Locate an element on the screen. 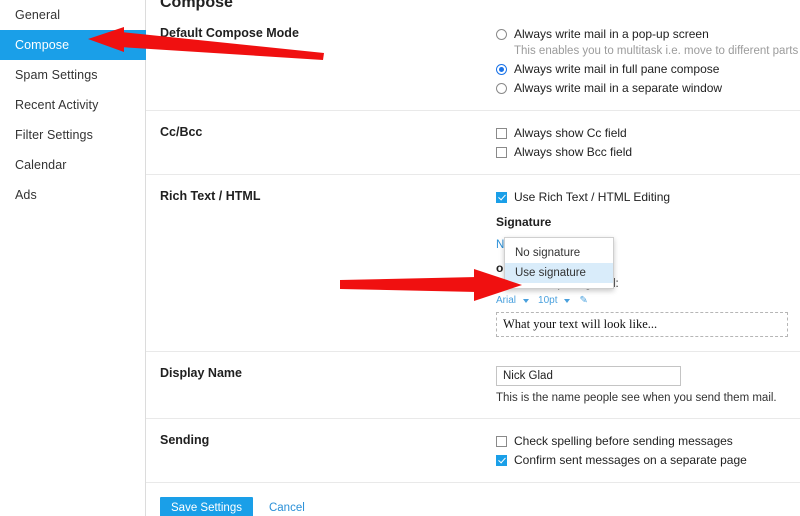 This screenshot has height=516, width=800. checkbox-row-use-rich-text: Use Rich Text / HTML Editing is located at coordinates (645, 197).